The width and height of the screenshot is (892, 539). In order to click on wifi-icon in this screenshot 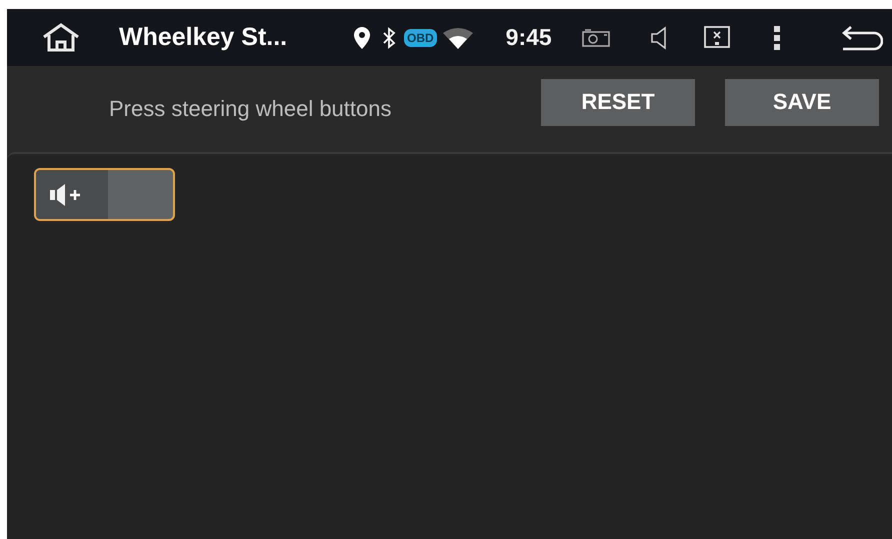, I will do `click(457, 37)`.